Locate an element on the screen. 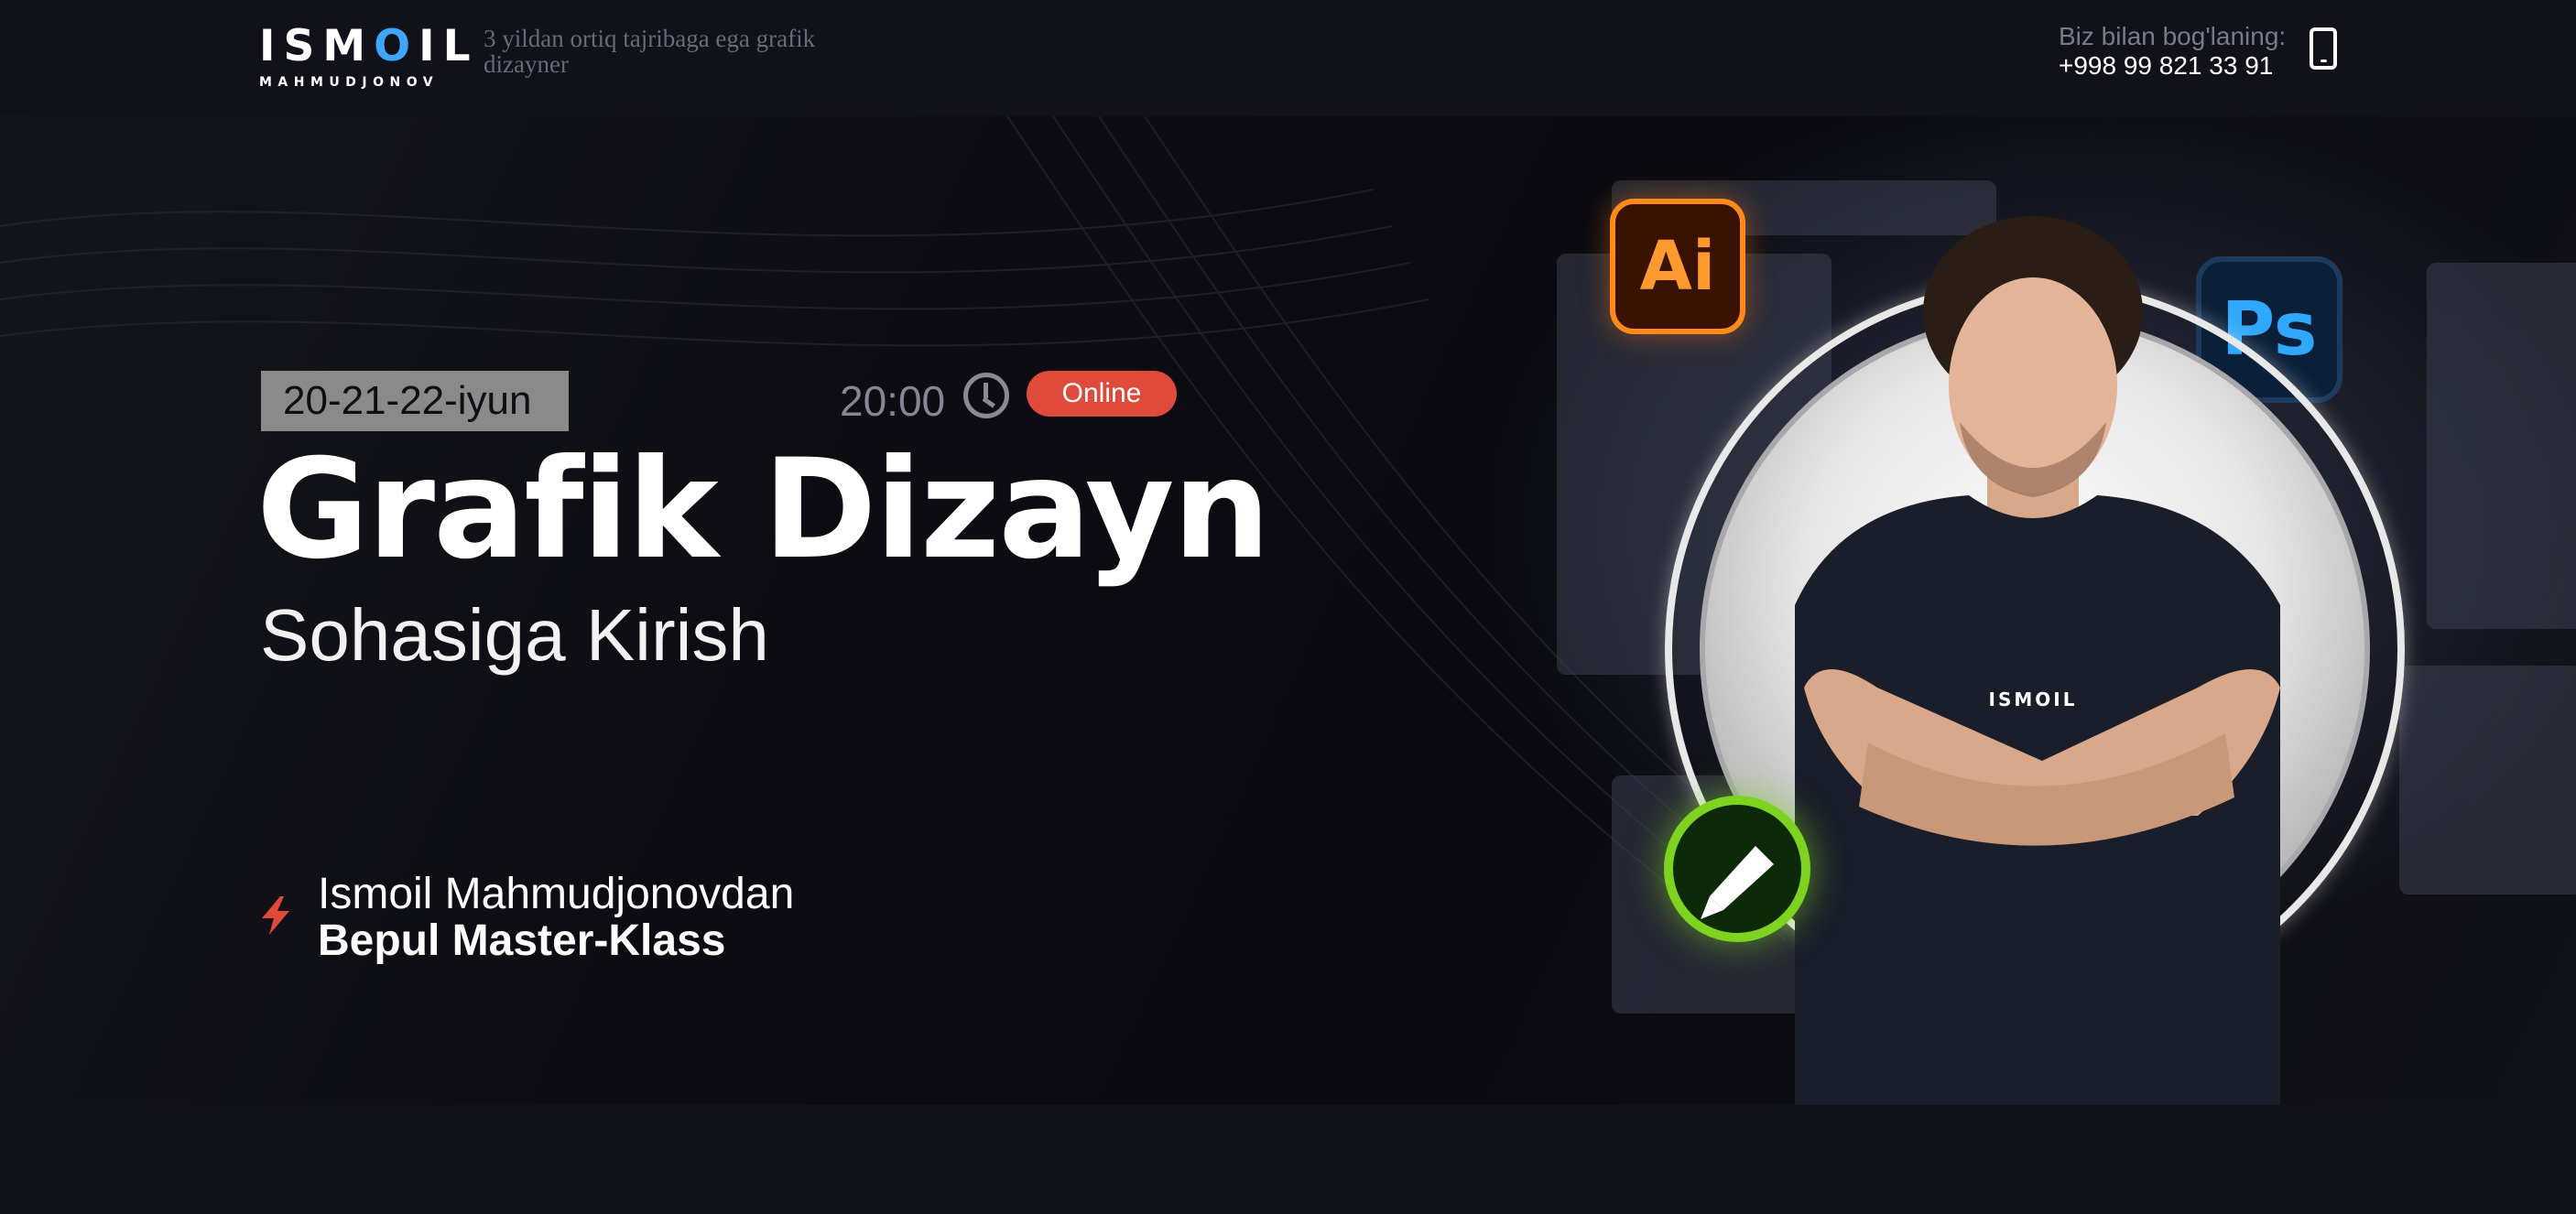 Image resolution: width=2576 pixels, height=1214 pixels. logo-wordmark: ISMOIL is located at coordinates (369, 46).